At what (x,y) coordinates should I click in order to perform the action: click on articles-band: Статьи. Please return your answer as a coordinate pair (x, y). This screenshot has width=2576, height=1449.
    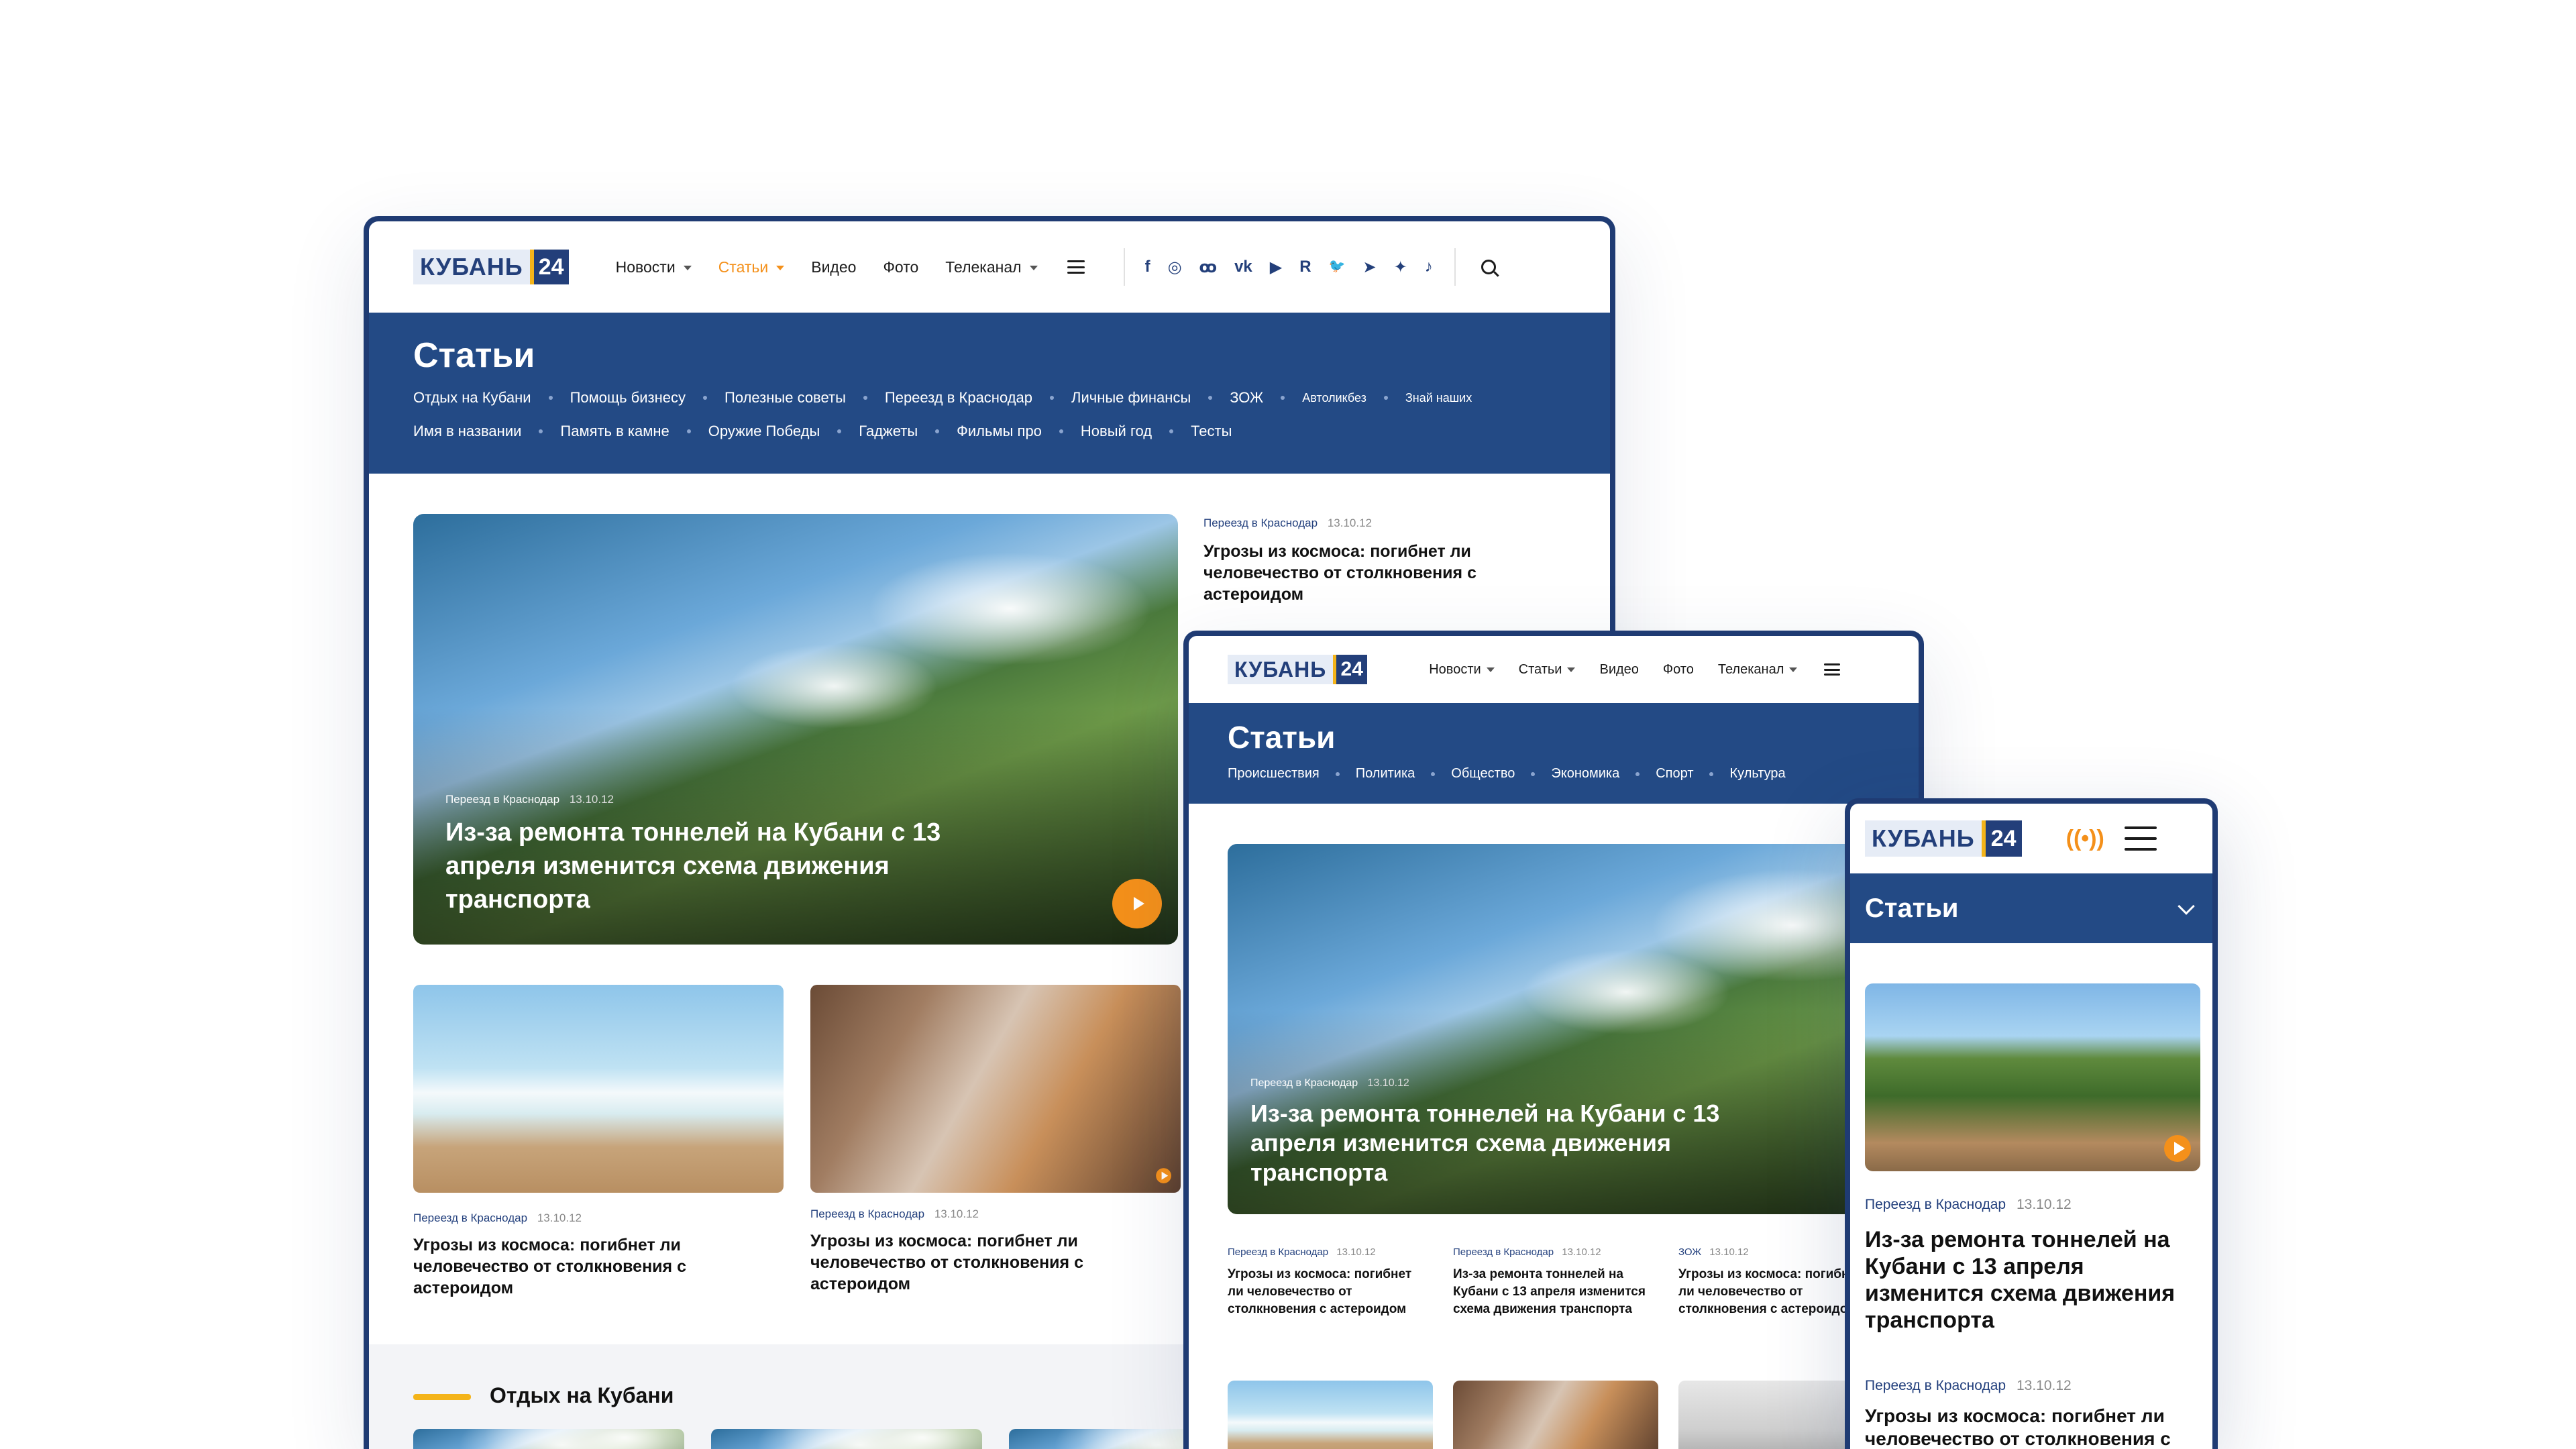
    Looking at the image, I should click on (2031, 908).